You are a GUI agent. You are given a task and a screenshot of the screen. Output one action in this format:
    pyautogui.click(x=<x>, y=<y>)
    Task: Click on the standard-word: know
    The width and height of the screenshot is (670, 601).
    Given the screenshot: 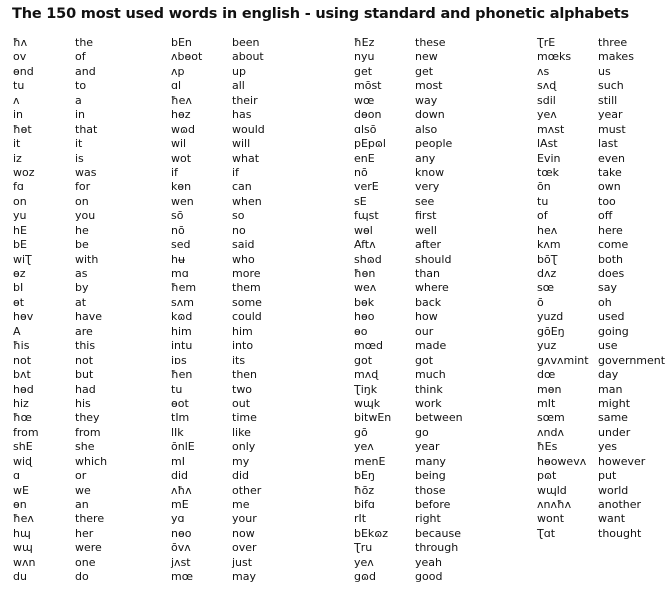 What is the action you would take?
    pyautogui.click(x=430, y=172)
    